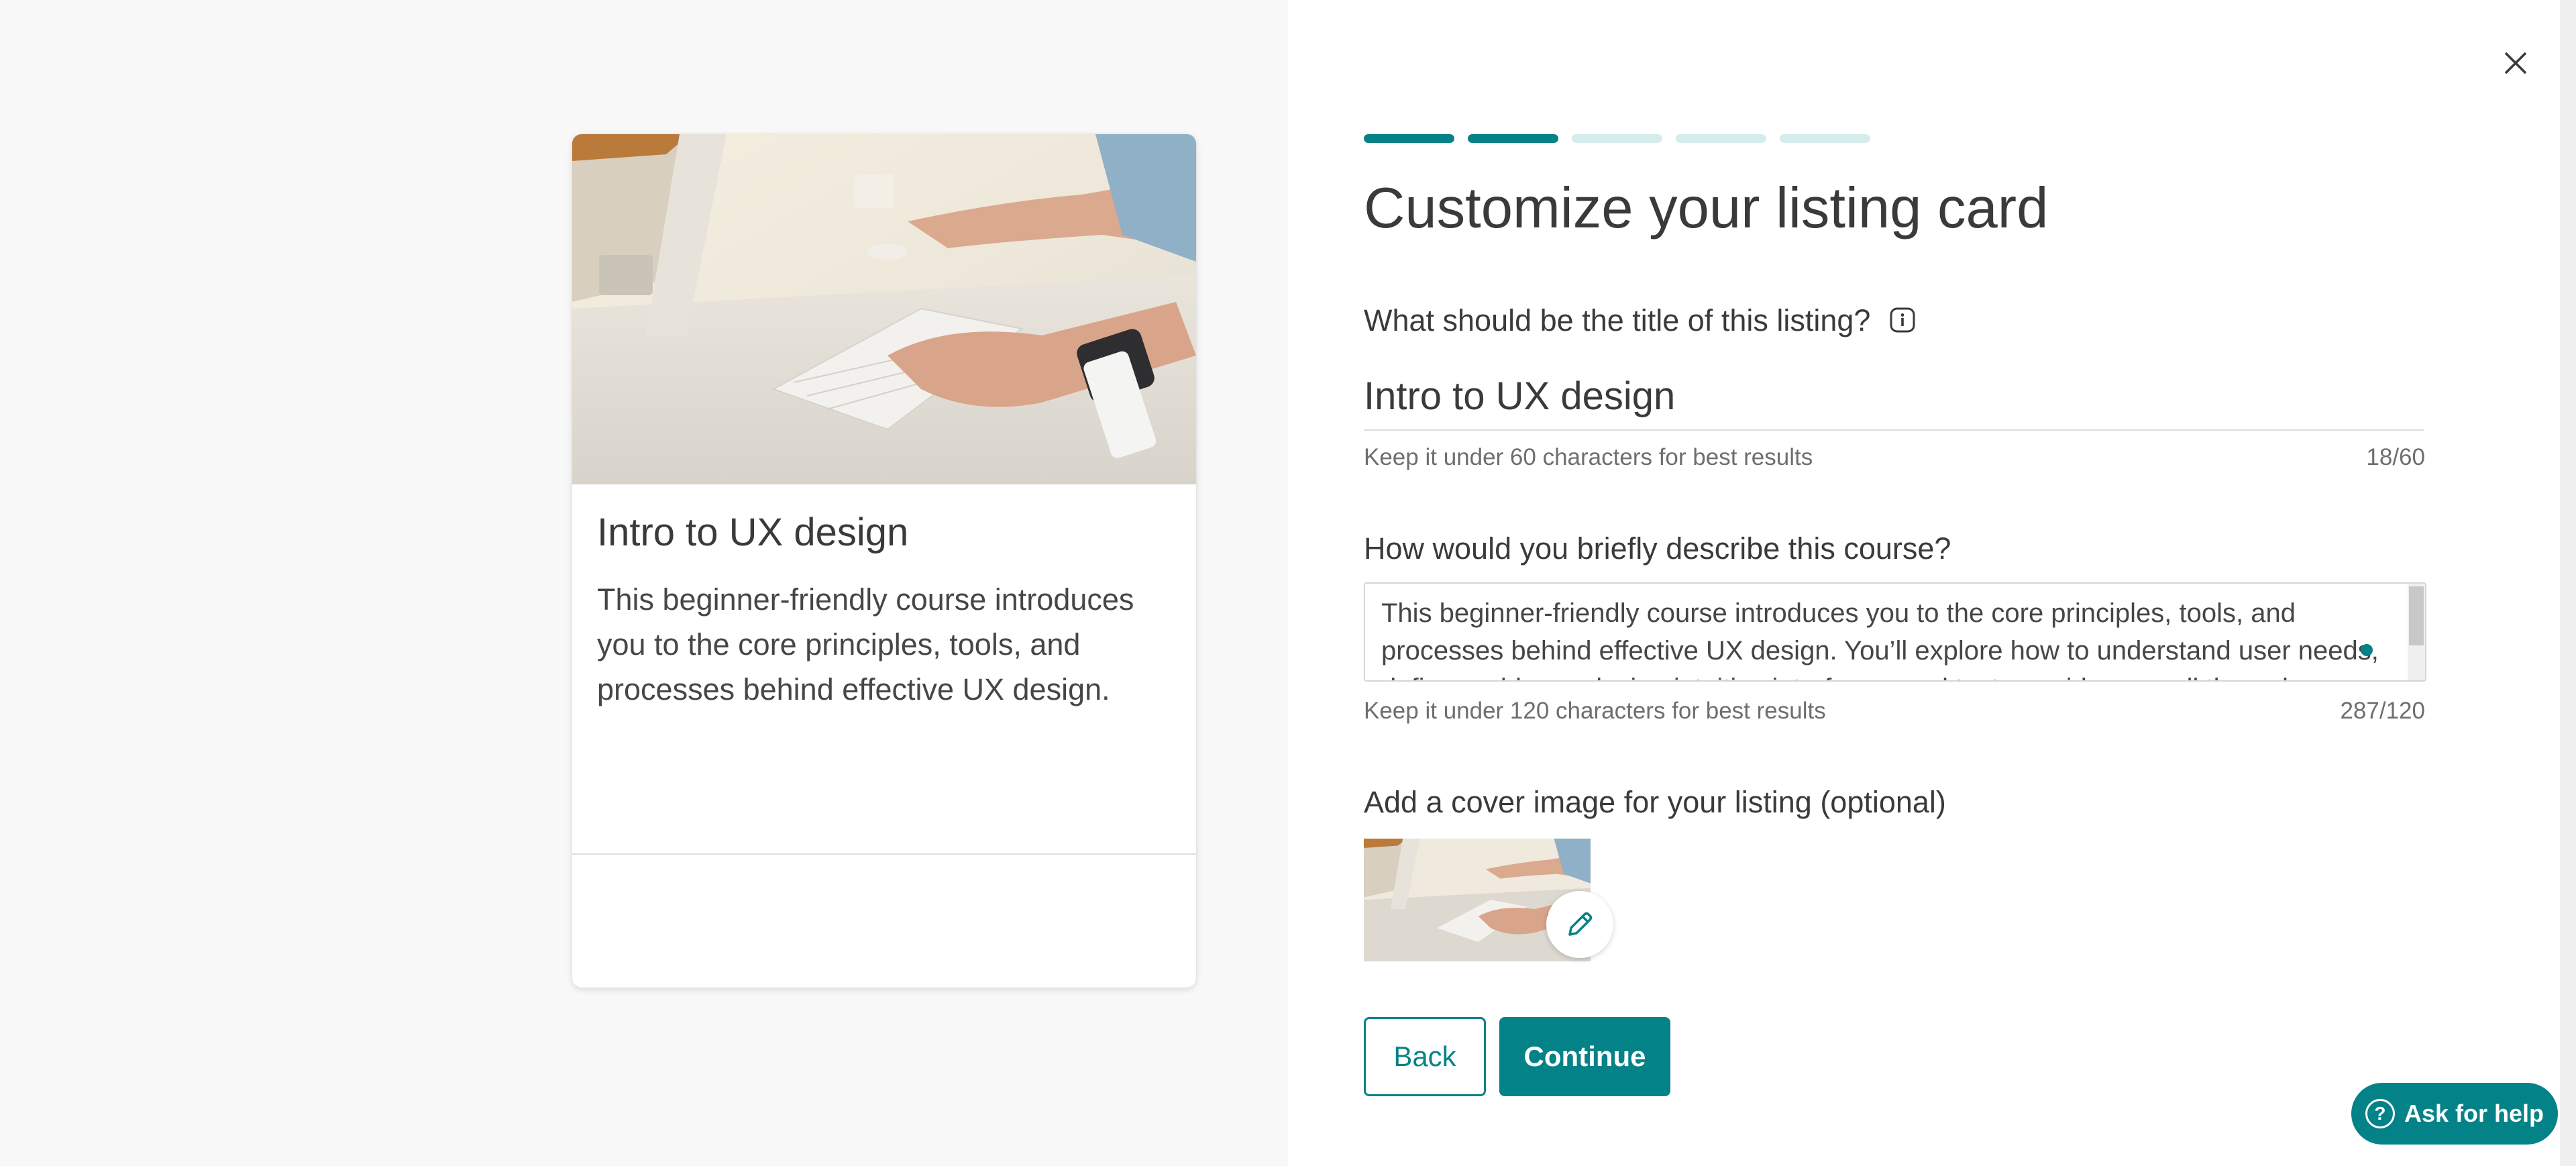 This screenshot has width=2576, height=1166. Describe the element at coordinates (2380, 1113) in the screenshot. I see `question-icon: ?` at that location.